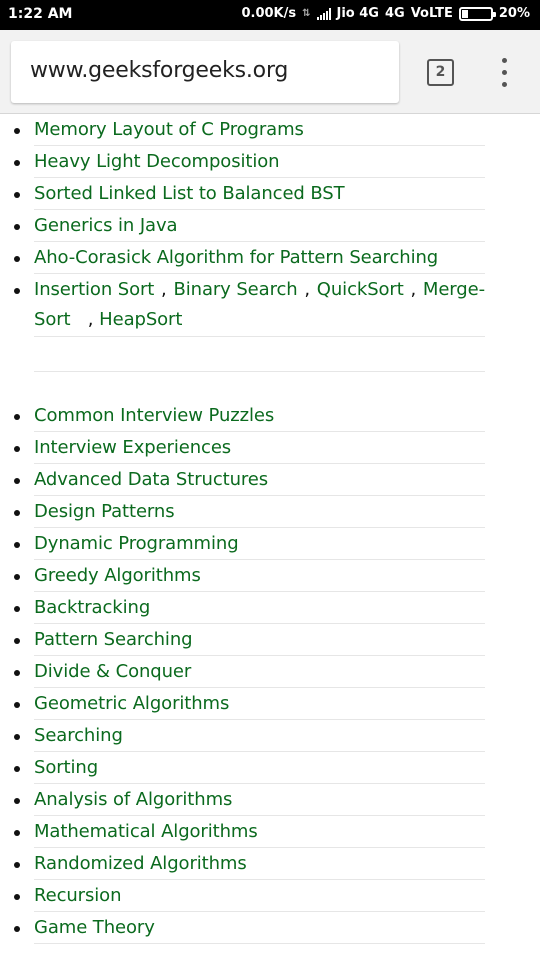 The image size is (540, 960). What do you see at coordinates (249, 640) in the screenshot?
I see `list-item: Pattern Searching` at bounding box center [249, 640].